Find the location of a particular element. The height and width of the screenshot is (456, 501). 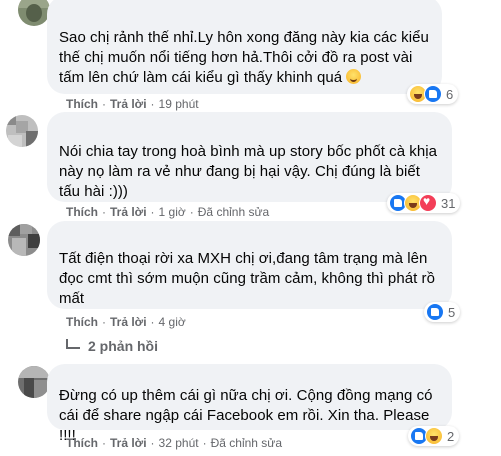

replies-count: 2 phản hồi is located at coordinates (123, 346).